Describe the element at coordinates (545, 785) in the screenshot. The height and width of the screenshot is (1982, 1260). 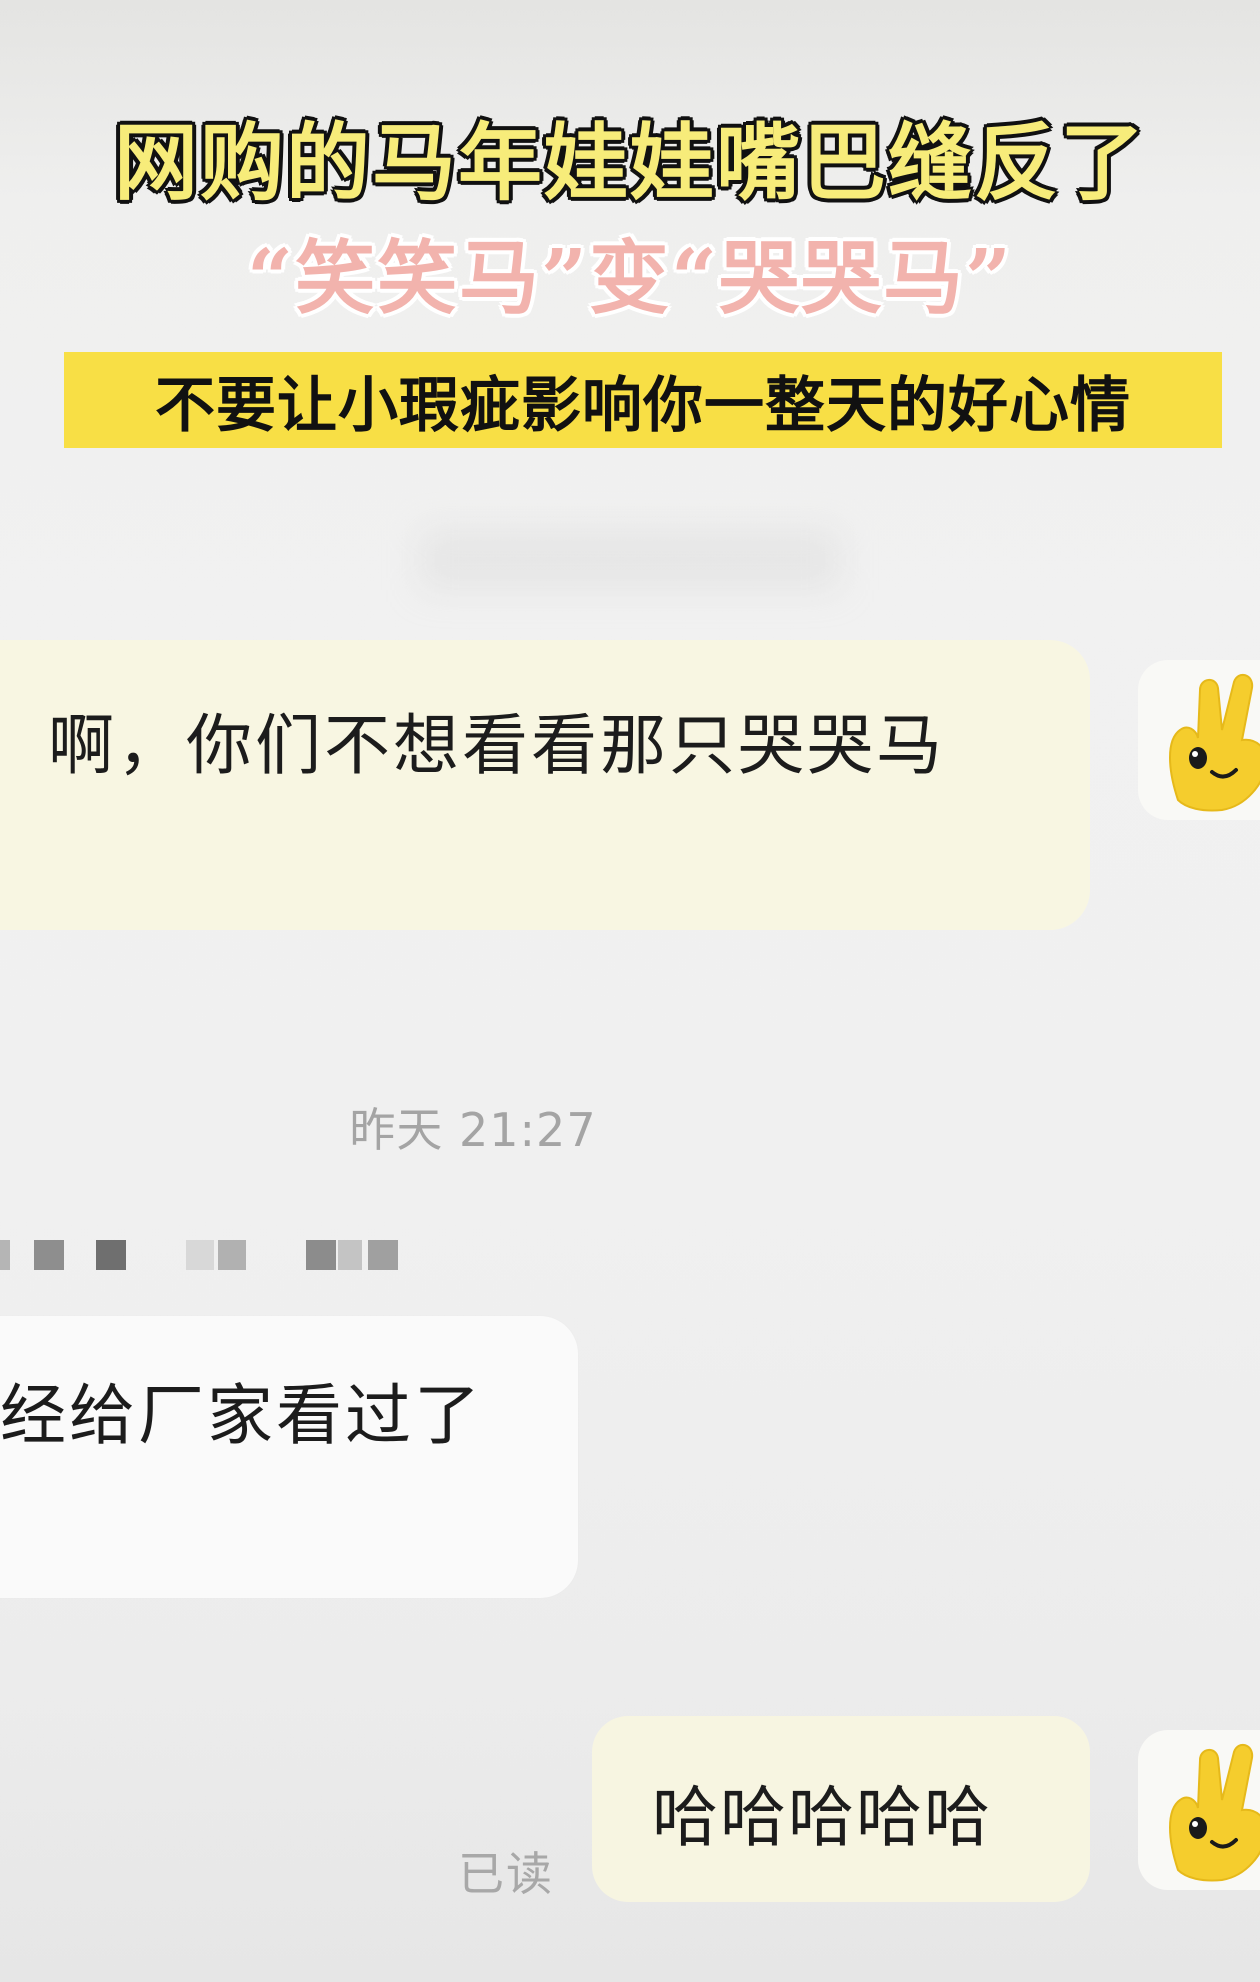
I see `chat-bubble-outgoing: 啊，你们不想看看那只哭哭马` at that location.